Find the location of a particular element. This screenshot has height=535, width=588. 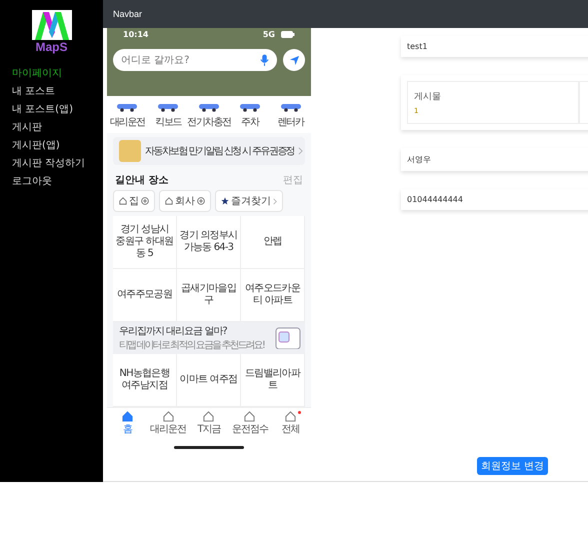

battery-icon is located at coordinates (288, 34).